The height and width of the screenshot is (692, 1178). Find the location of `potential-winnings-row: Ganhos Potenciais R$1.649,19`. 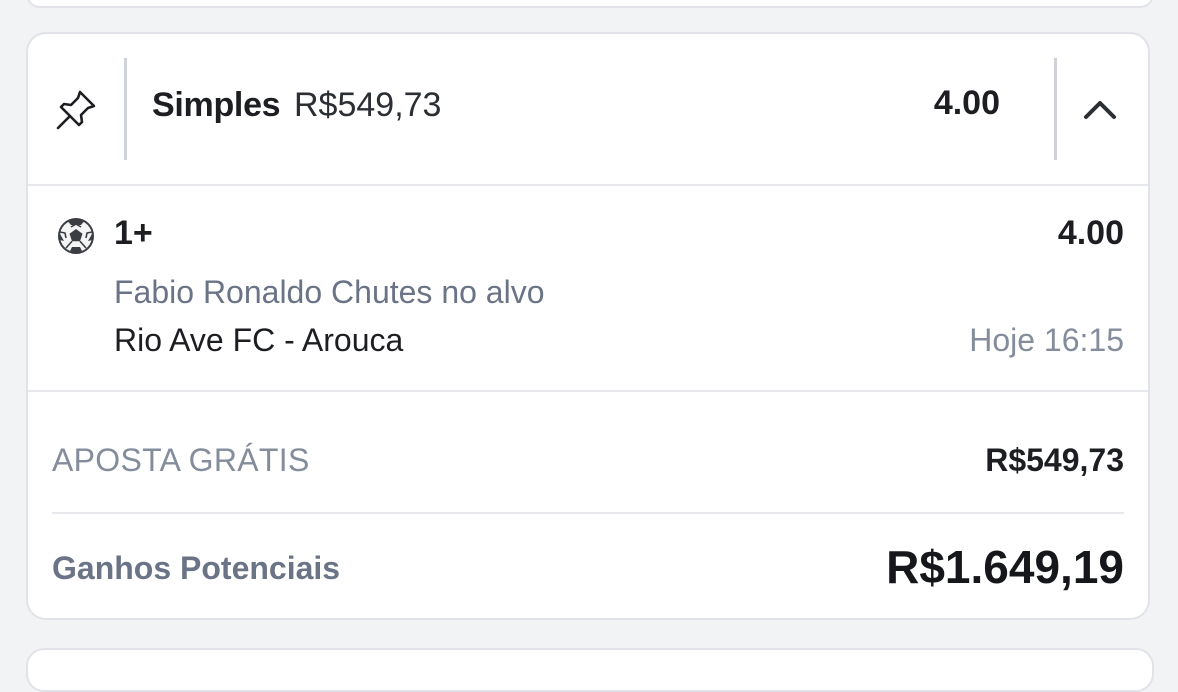

potential-winnings-row: Ganhos Potenciais R$1.649,19 is located at coordinates (588, 566).